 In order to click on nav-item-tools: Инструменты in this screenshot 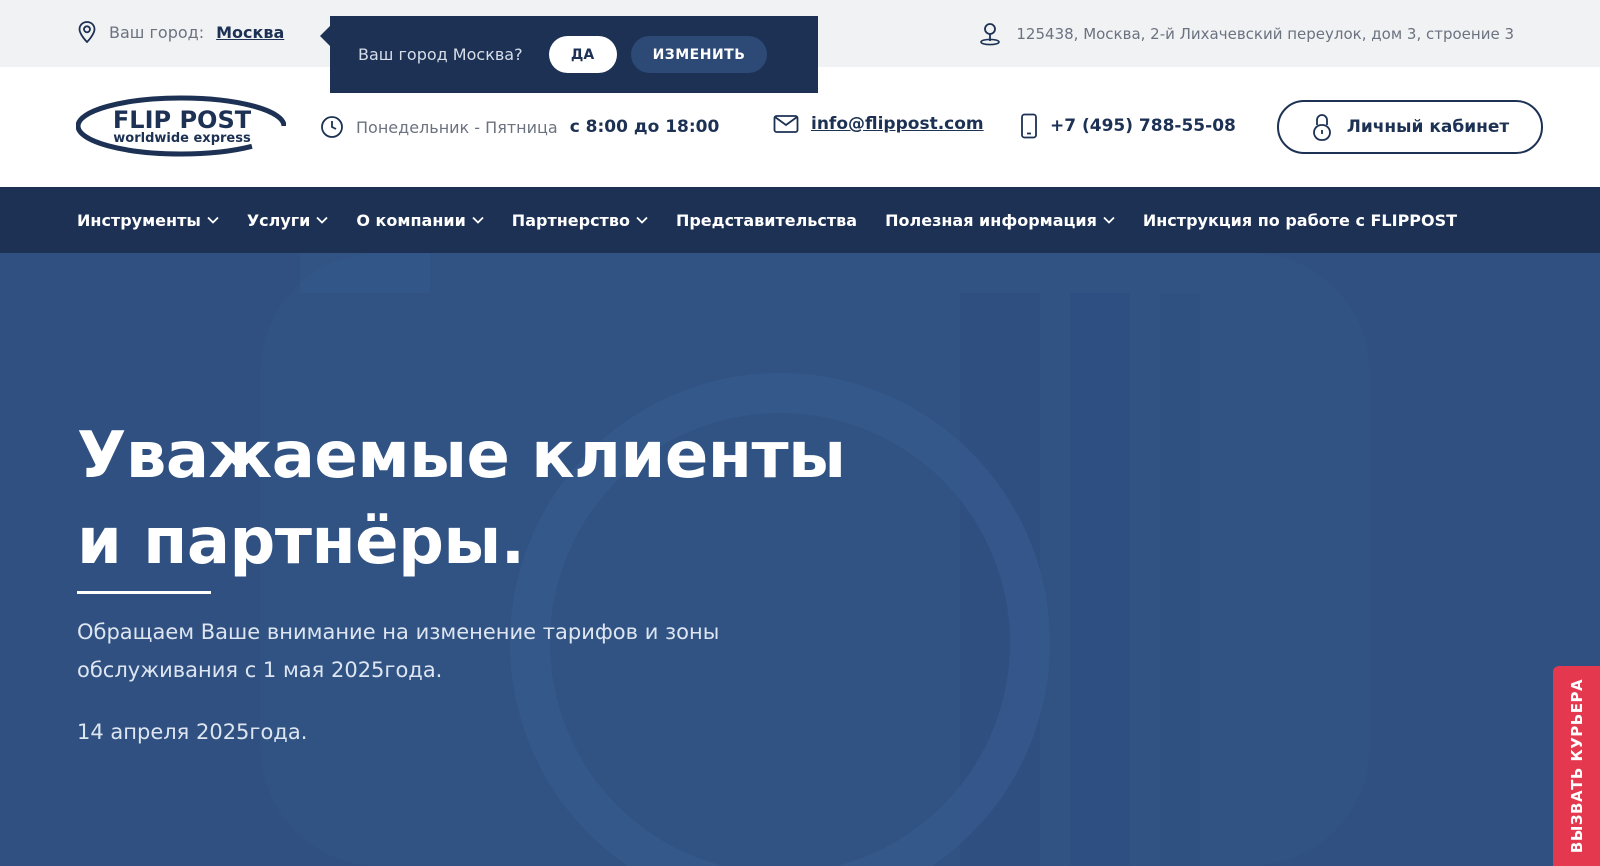, I will do `click(148, 220)`.